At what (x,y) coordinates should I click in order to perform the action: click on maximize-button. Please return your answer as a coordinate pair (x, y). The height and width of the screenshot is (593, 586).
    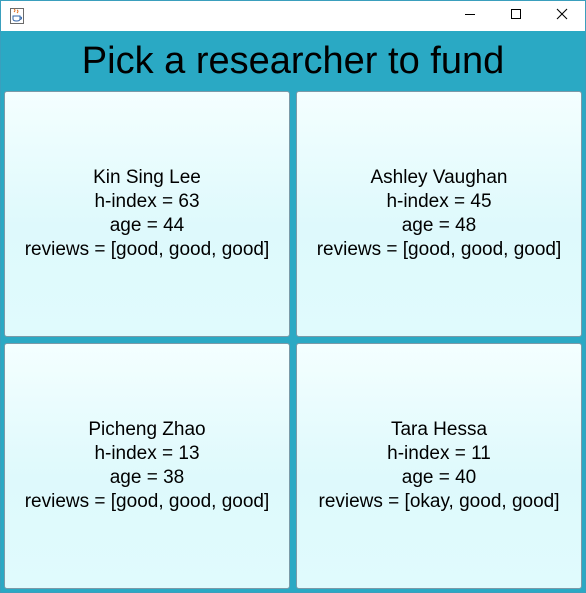
    Looking at the image, I should click on (516, 16).